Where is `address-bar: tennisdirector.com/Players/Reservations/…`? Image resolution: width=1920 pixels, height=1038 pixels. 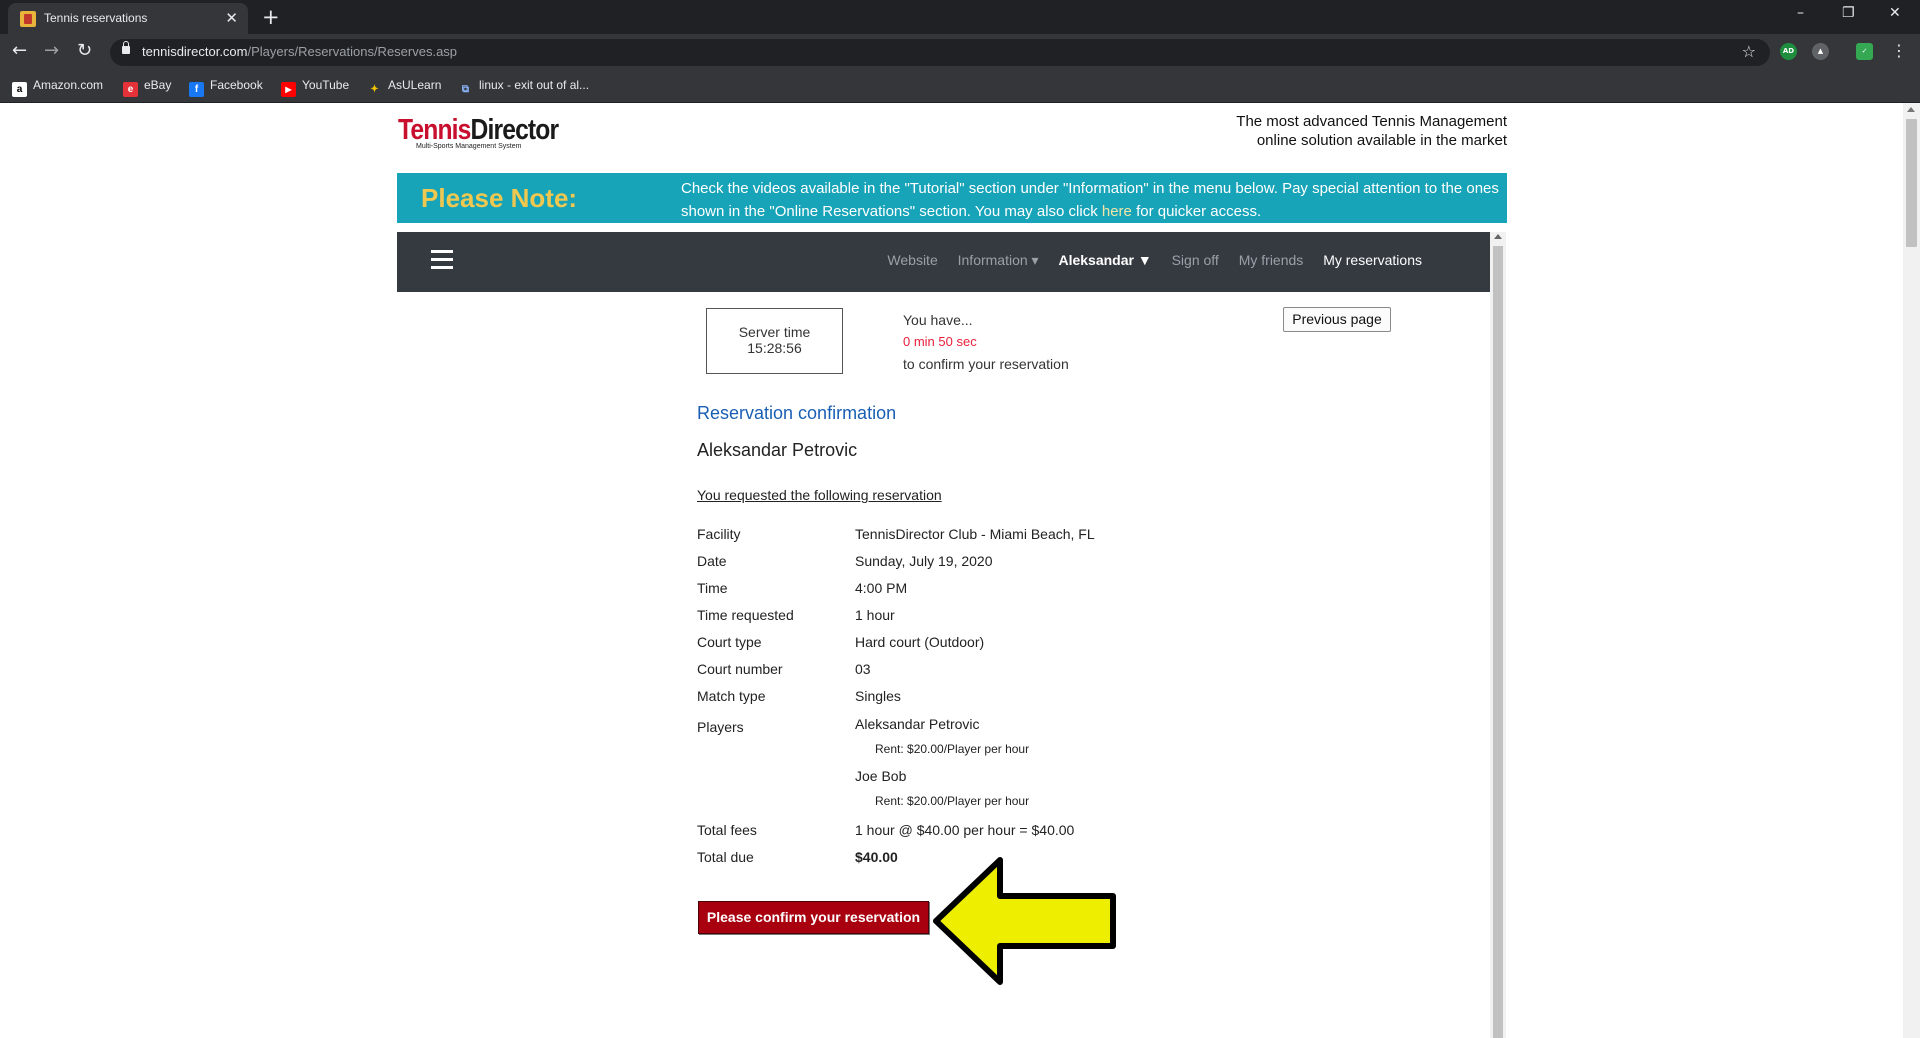 address-bar: tennisdirector.com/Players/Reservations/… is located at coordinates (940, 52).